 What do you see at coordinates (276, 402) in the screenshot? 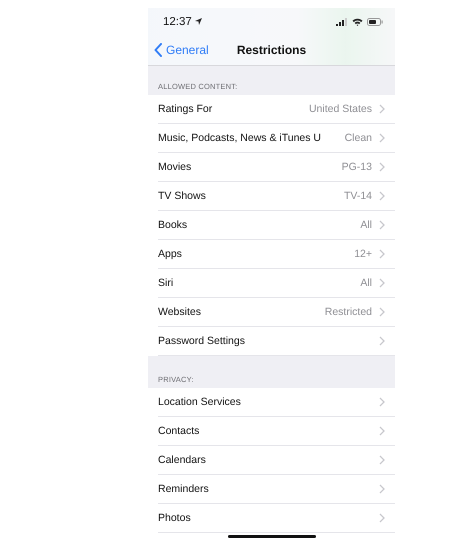
I see `settings-row: Location Services` at bounding box center [276, 402].